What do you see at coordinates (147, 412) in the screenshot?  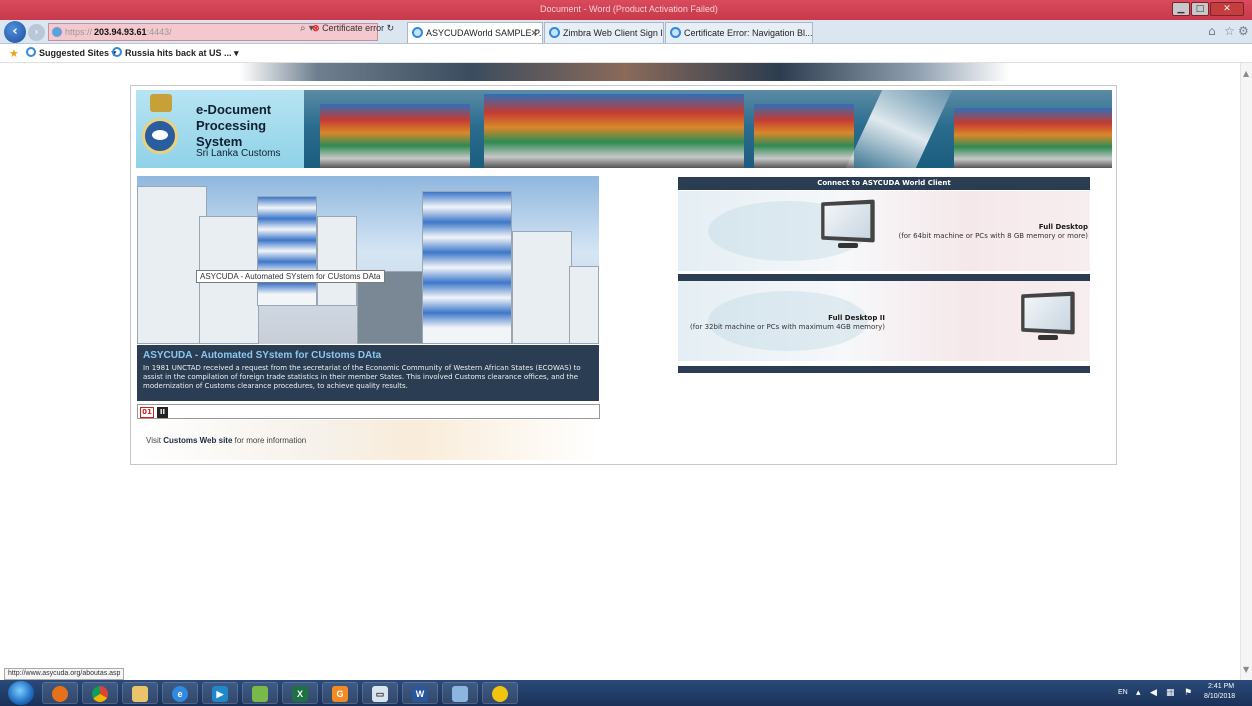 I see `slide-page-button: 01` at bounding box center [147, 412].